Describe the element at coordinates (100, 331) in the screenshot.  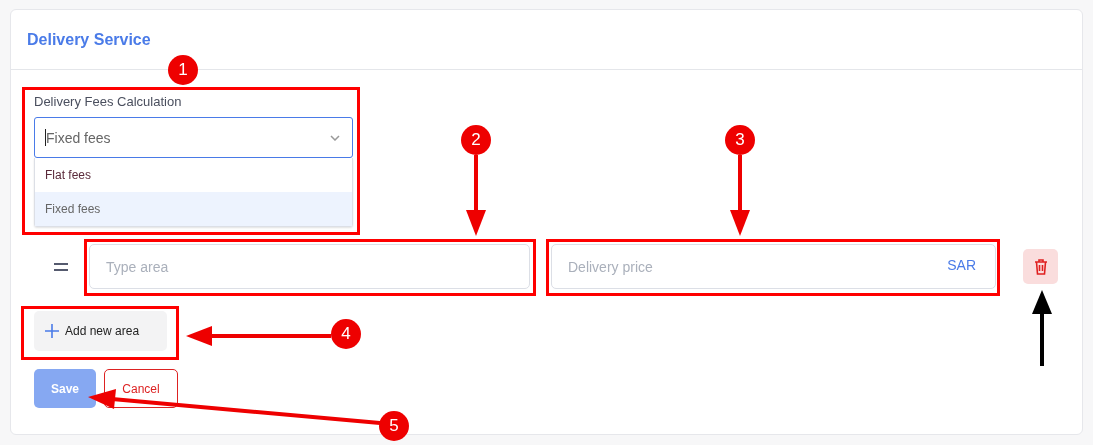
I see `add-area-button: Add new area` at that location.